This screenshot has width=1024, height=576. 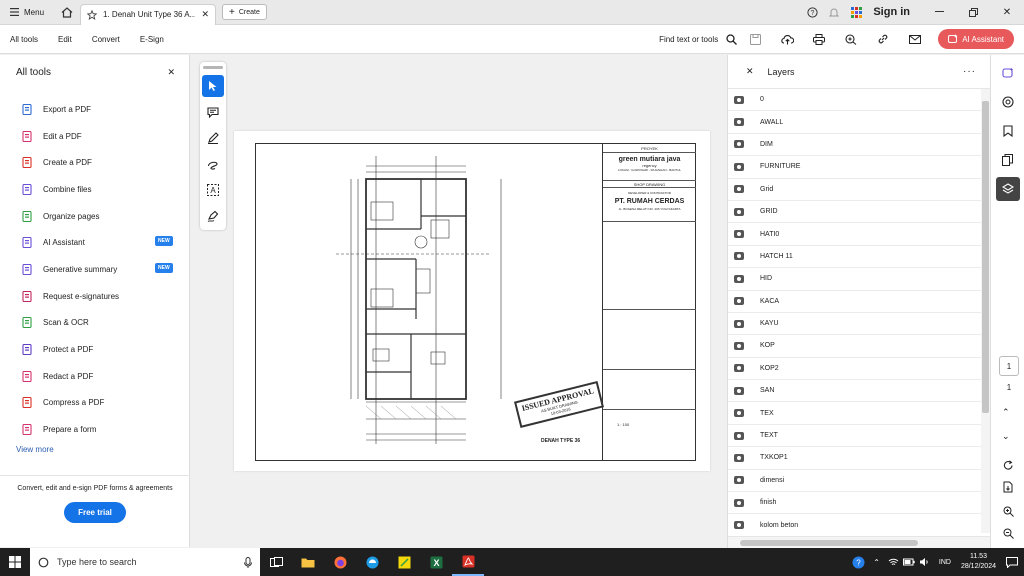 I want to click on sign-tool-button, so click(x=213, y=216).